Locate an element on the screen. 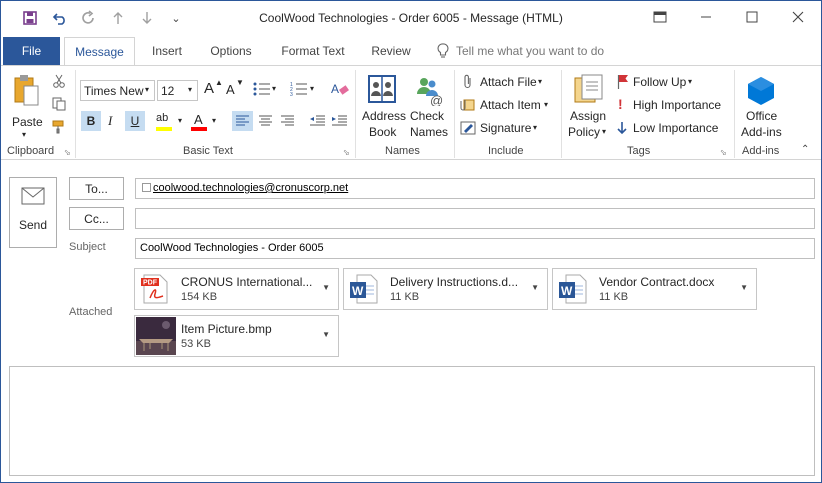  attach-item-icon is located at coordinates (468, 106).